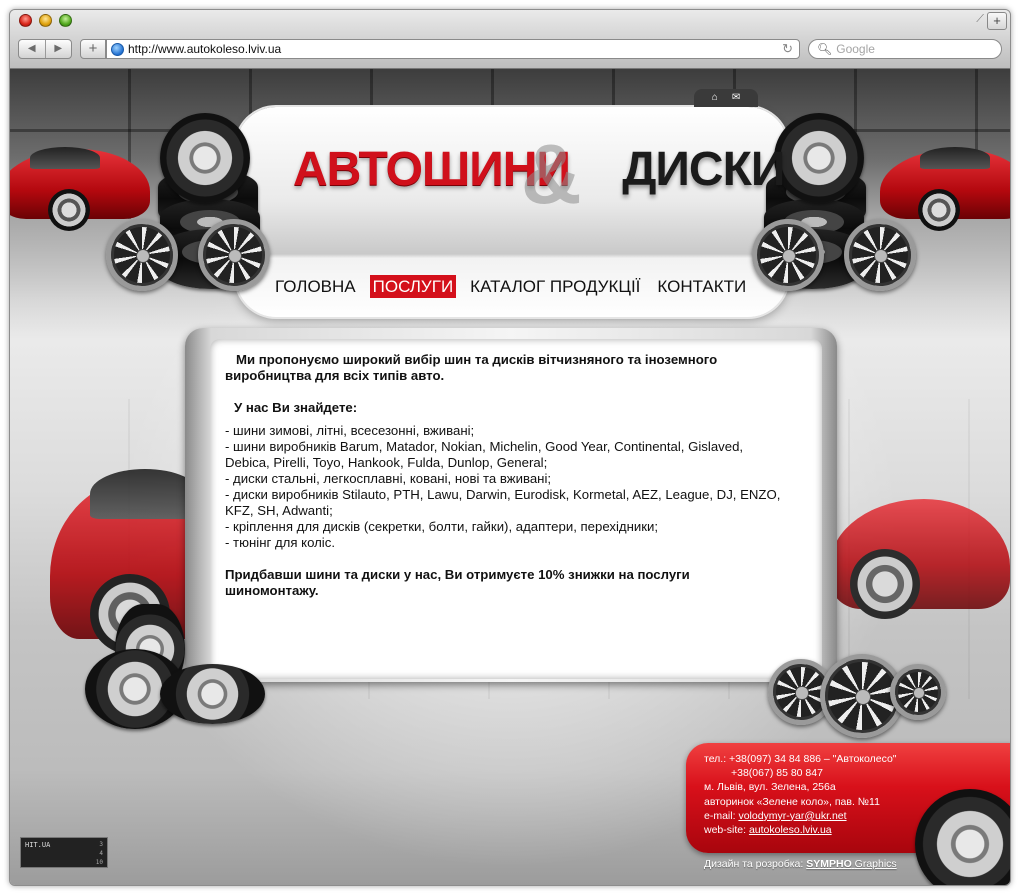 This screenshot has height=894, width=1020. I want to click on minimize-window-button, so click(45, 20).